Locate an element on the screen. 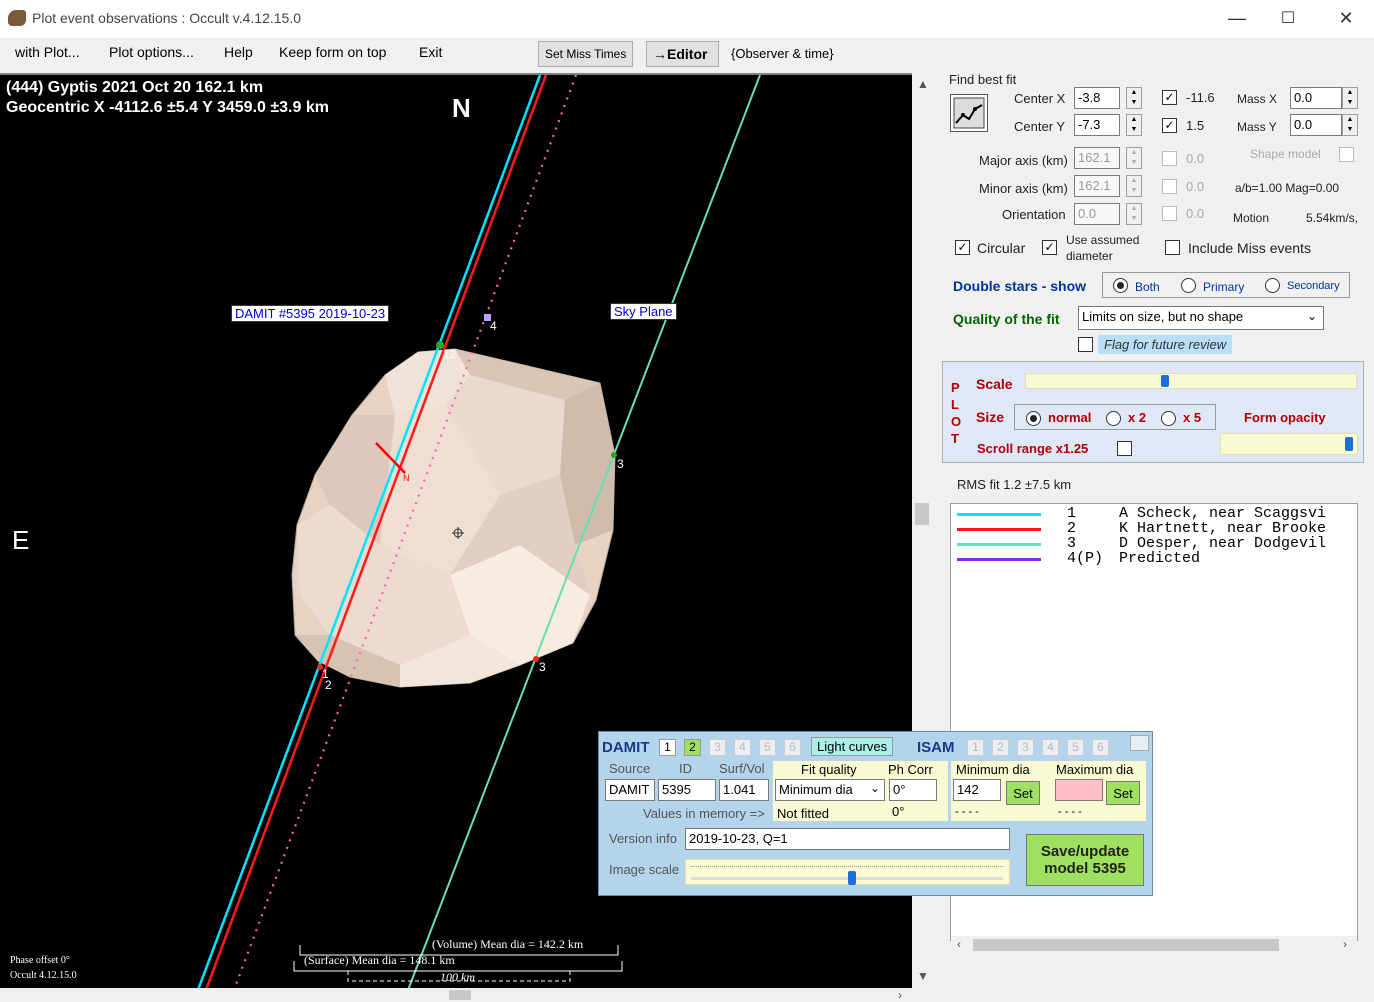 The width and height of the screenshot is (1374, 1002). mass-x-spinner: ▲ ▼ is located at coordinates (1350, 98).